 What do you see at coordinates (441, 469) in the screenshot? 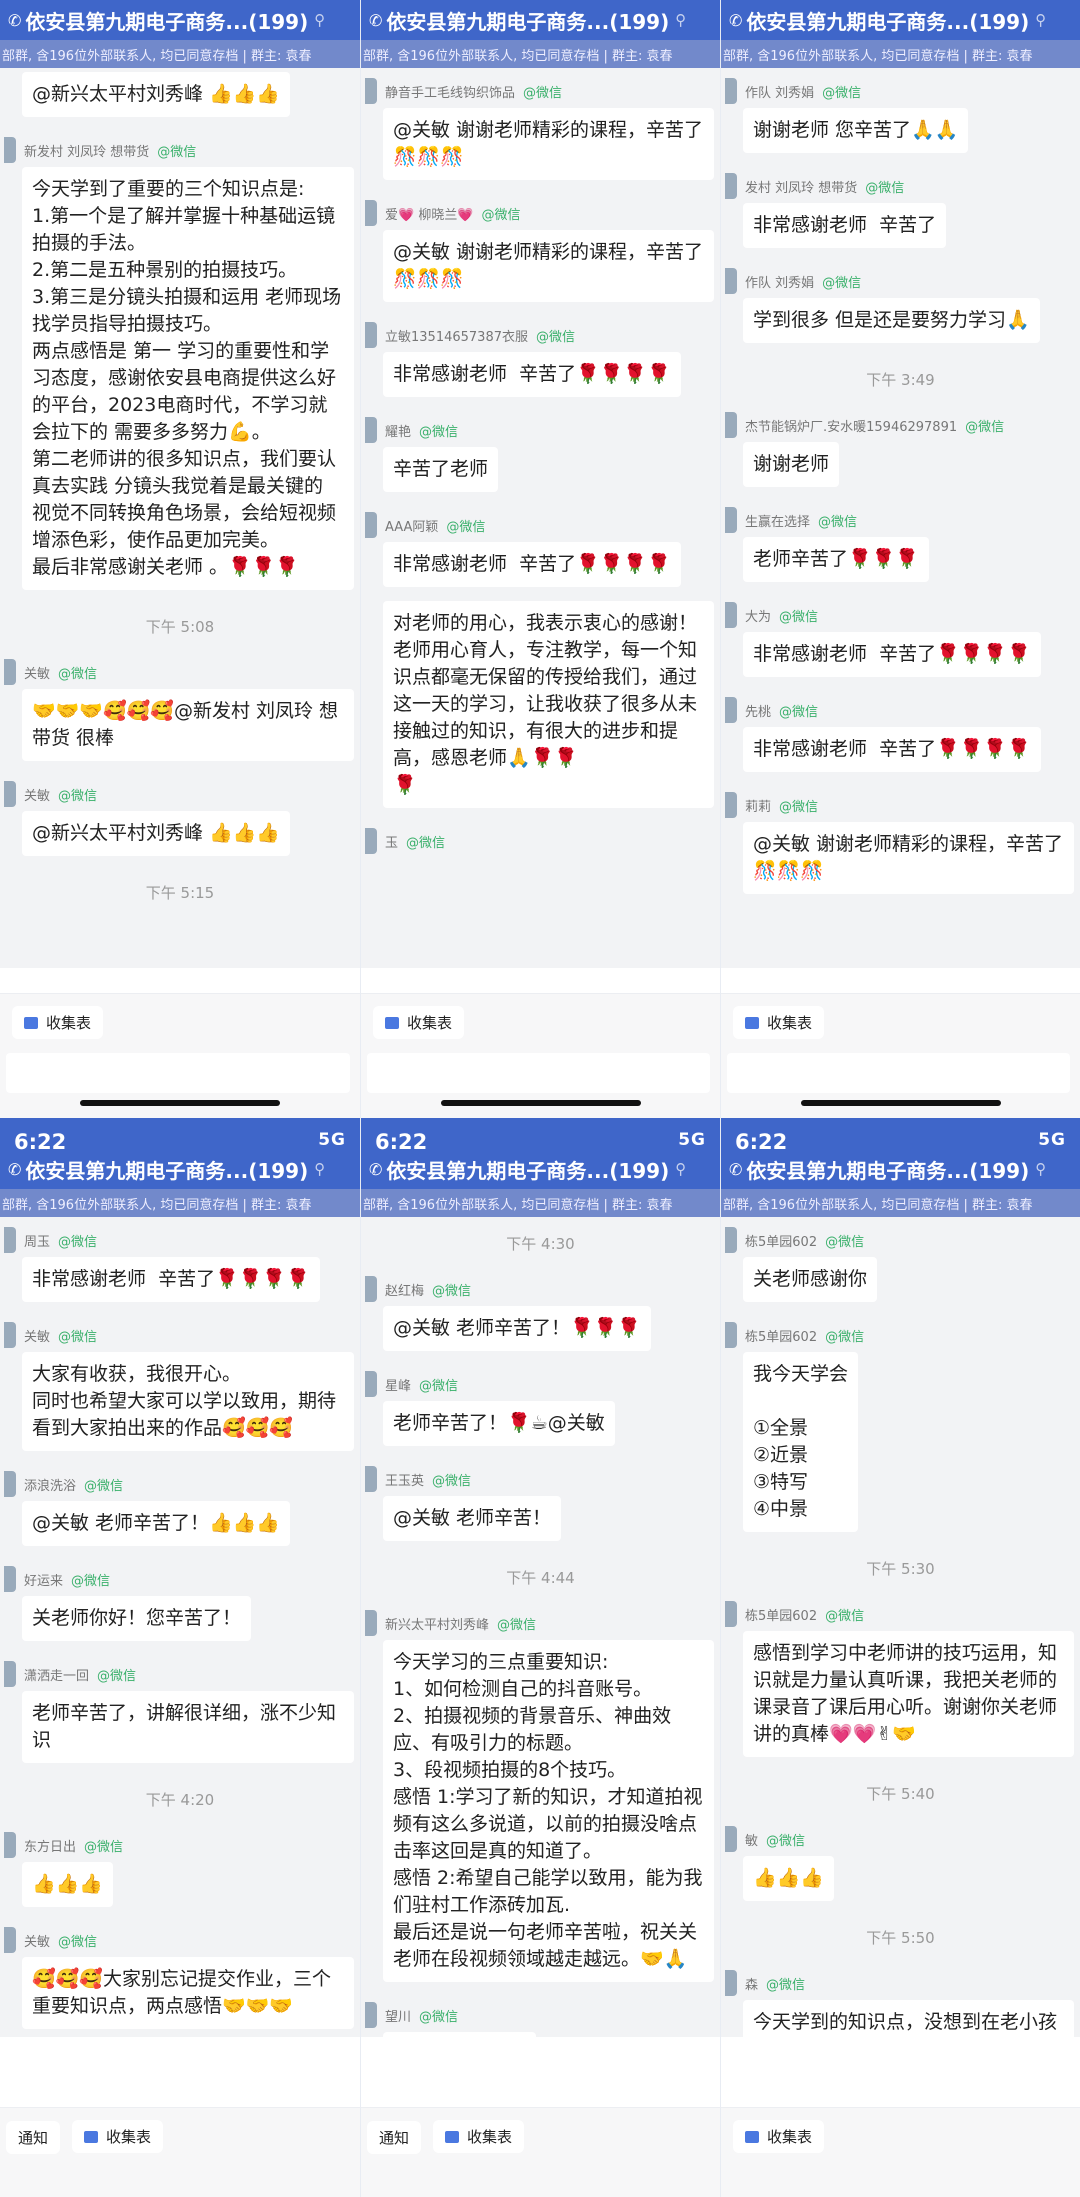
I see `message-bubble: 辛苦了老师` at bounding box center [441, 469].